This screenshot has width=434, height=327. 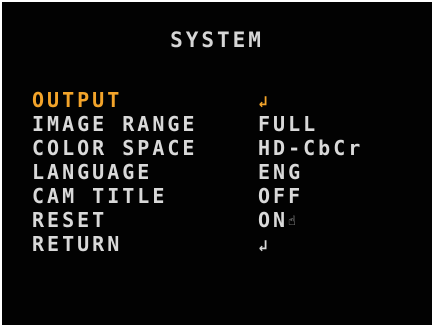 What do you see at coordinates (92, 172) in the screenshot?
I see `menu-item-label: LANGUAGE` at bounding box center [92, 172].